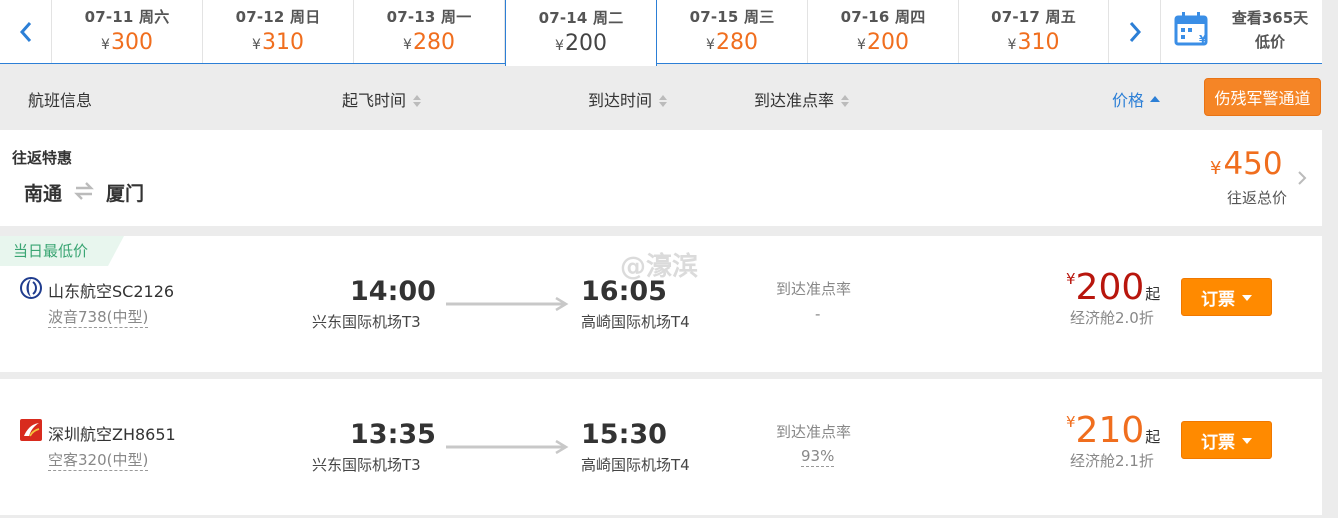 The height and width of the screenshot is (518, 1338). What do you see at coordinates (429, 17) in the screenshot?
I see `date-label: 07-13 周一` at bounding box center [429, 17].